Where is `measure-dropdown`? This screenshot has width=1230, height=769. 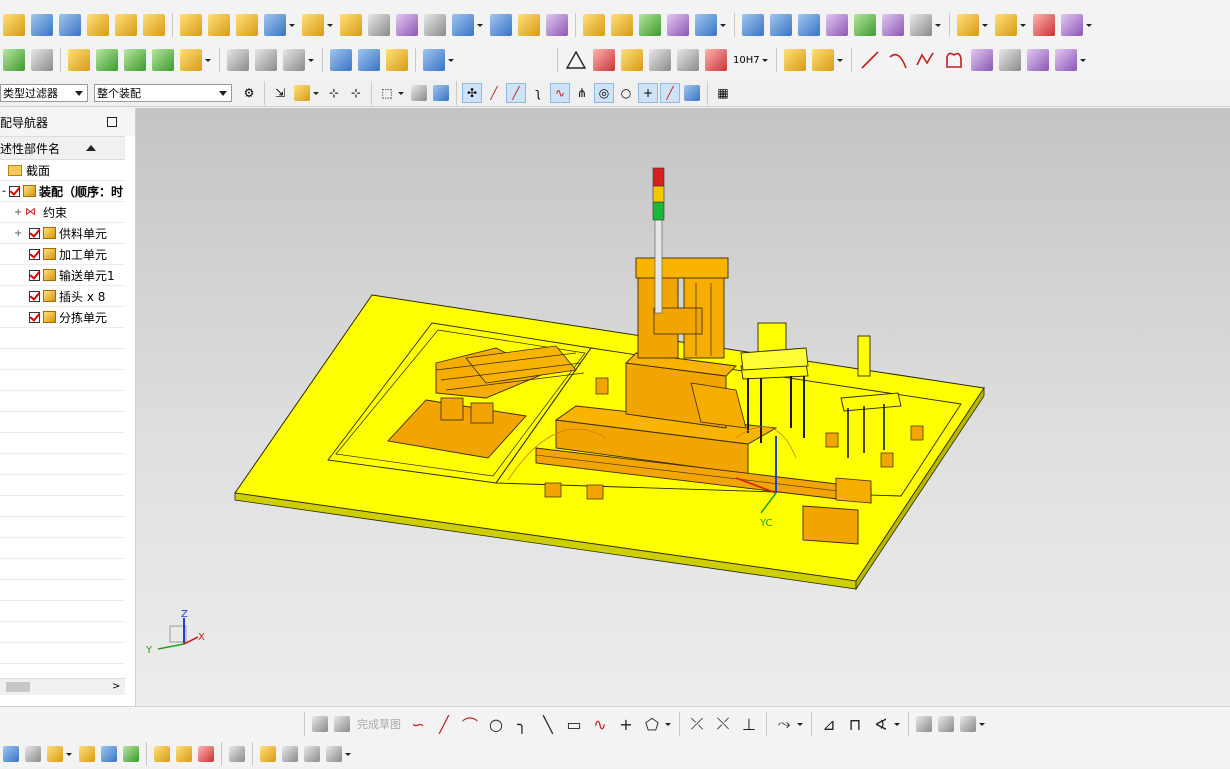
measure-dropdown is located at coordinates (348, 754).